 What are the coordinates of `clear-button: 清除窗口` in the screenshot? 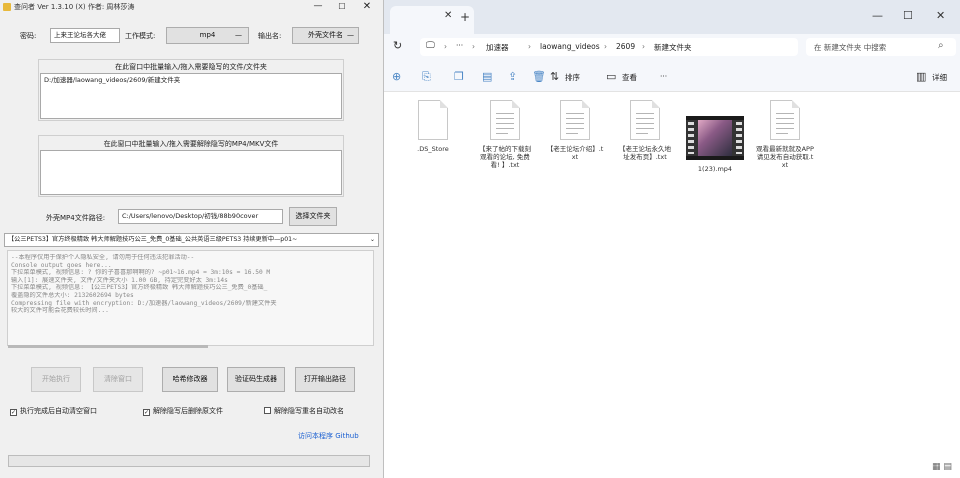 It's located at (118, 379).